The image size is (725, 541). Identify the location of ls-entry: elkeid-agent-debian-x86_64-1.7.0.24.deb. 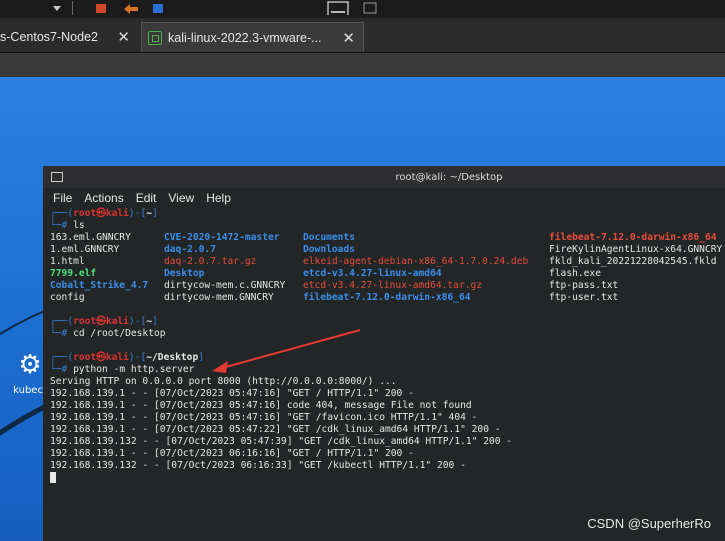
(416, 261).